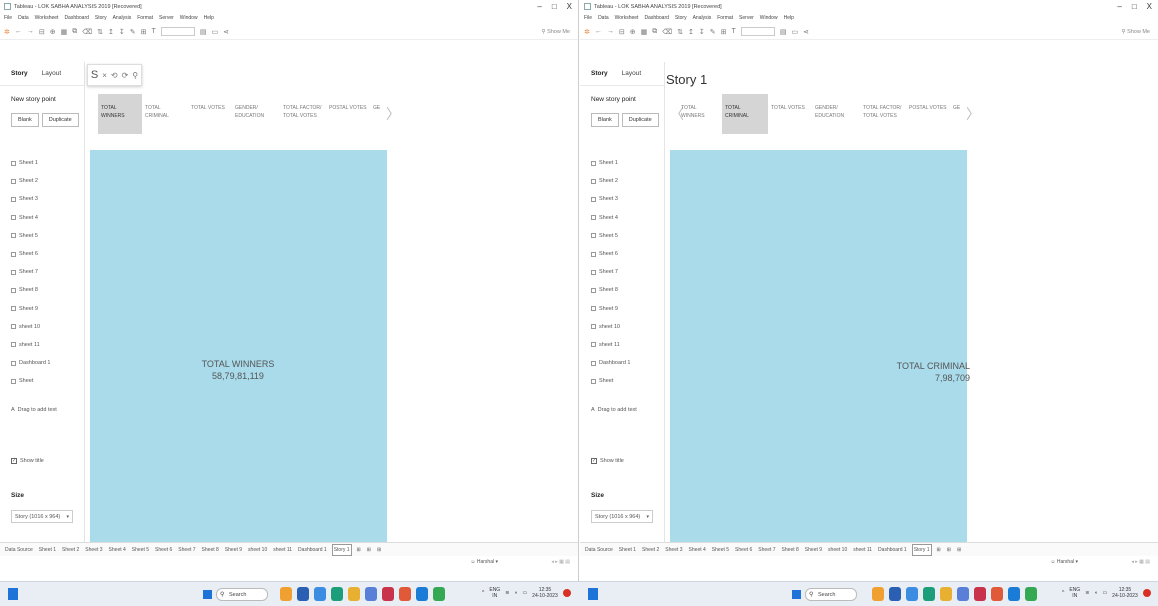  I want to click on nav-next-arrow-icon: 〉, so click(393, 114).